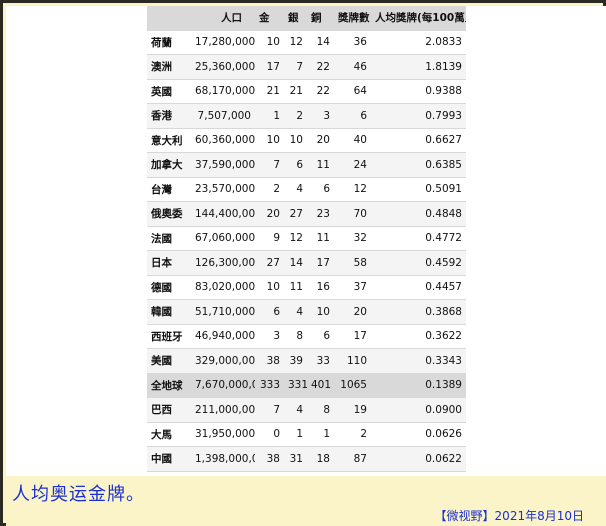 The height and width of the screenshot is (526, 606). I want to click on cell-country: 加拿大, so click(169, 165).